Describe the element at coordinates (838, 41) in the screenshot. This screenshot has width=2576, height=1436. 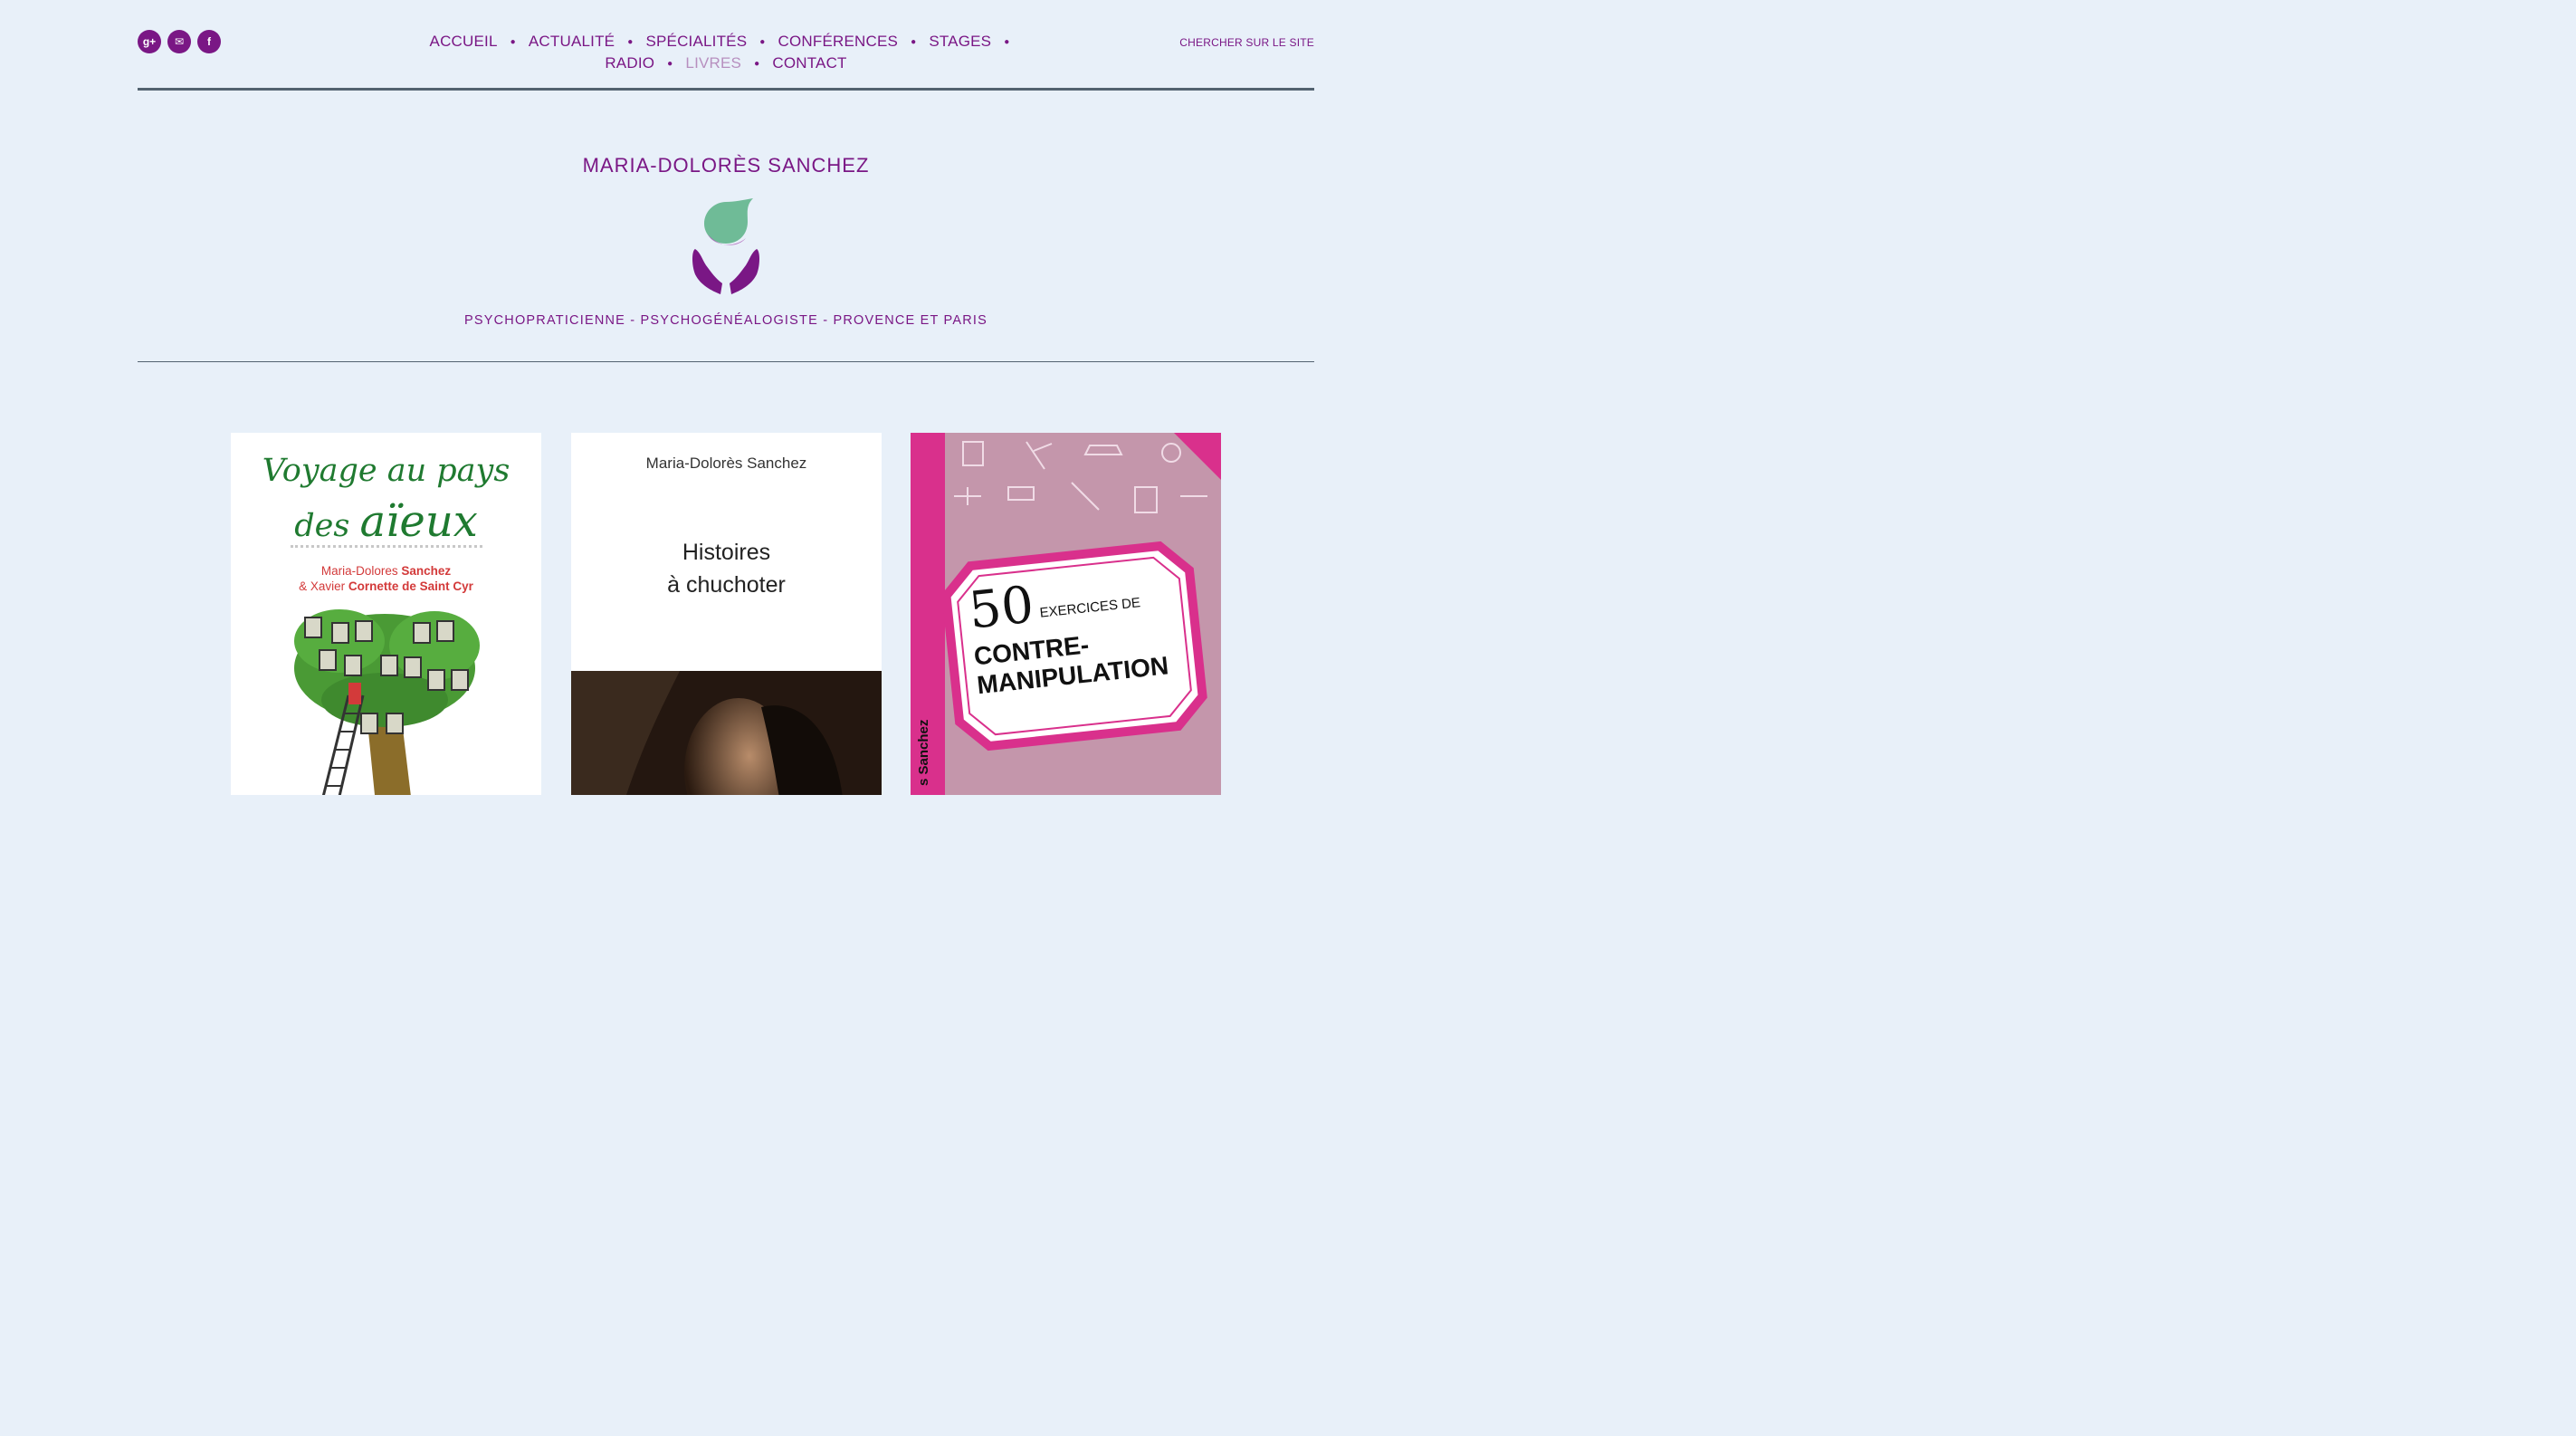
I see `nav-item-conferences: CONFÉRENCES` at that location.